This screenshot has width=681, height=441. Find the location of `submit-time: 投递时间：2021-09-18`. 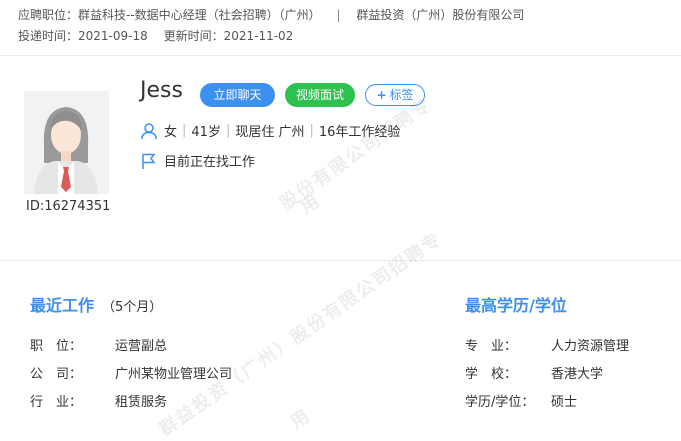

submit-time: 投递时间：2021-09-18 is located at coordinates (83, 36).